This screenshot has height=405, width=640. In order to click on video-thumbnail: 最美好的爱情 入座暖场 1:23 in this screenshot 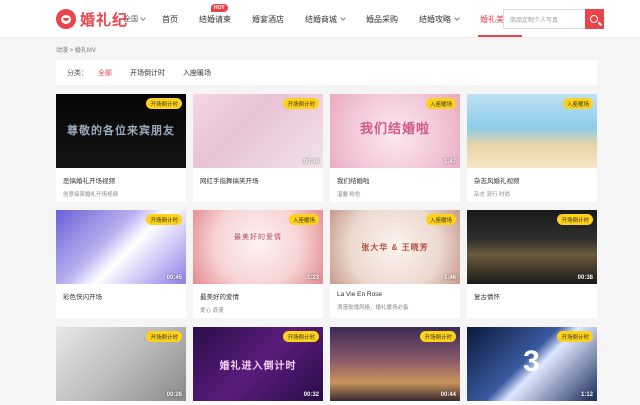, I will do `click(258, 247)`.